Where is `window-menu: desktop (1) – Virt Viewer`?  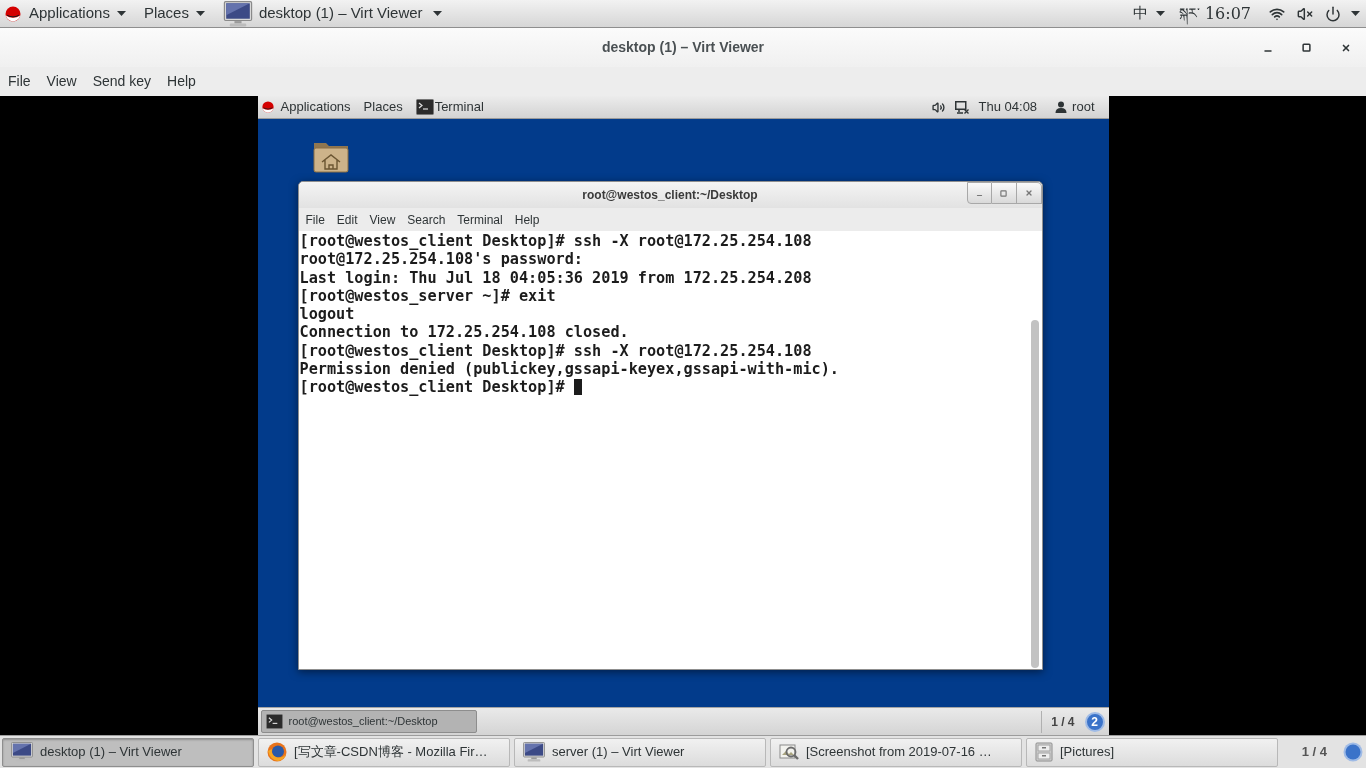 window-menu: desktop (1) – Virt Viewer is located at coordinates (332, 13).